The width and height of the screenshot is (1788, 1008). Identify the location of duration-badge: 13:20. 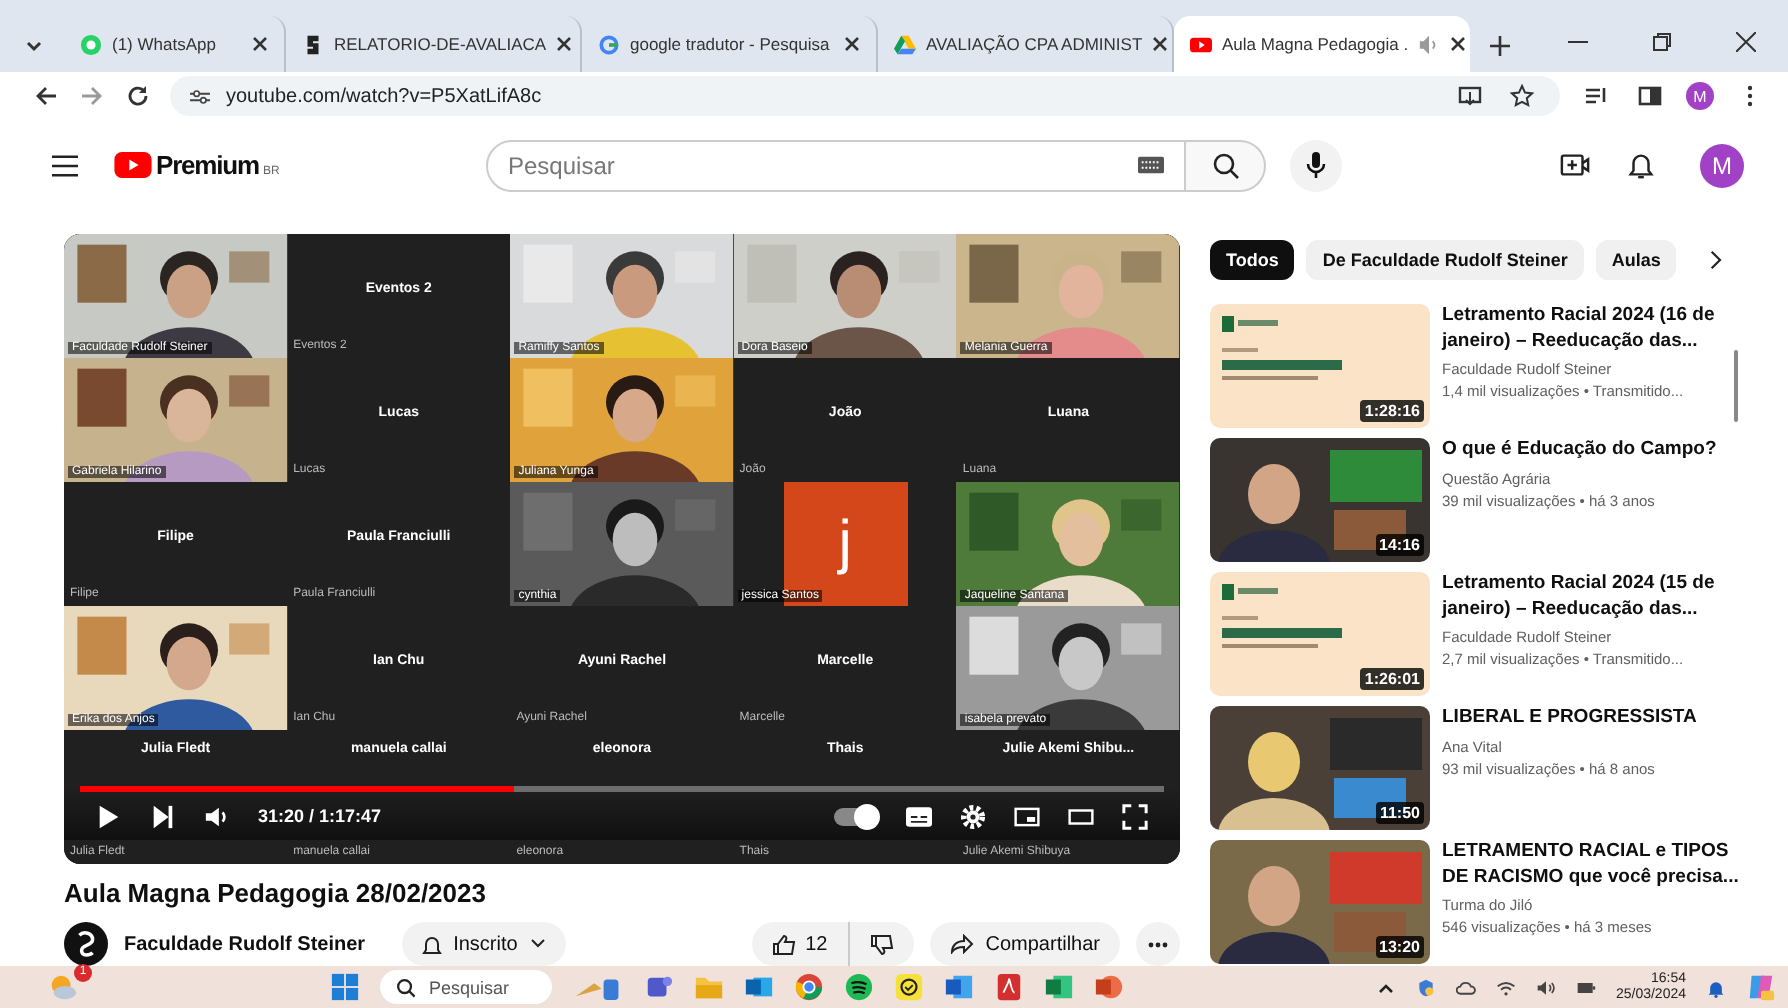
(1399, 947).